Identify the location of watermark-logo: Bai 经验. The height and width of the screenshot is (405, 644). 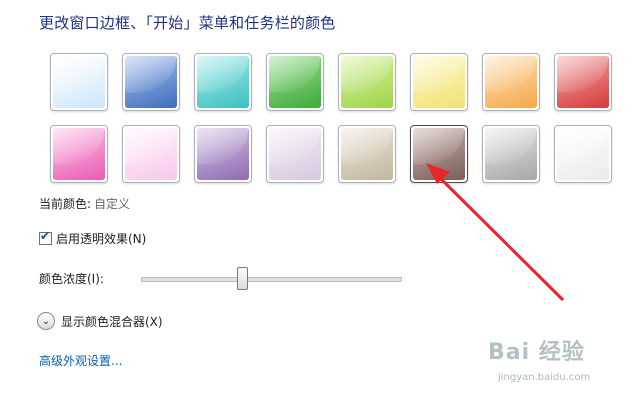
(536, 352).